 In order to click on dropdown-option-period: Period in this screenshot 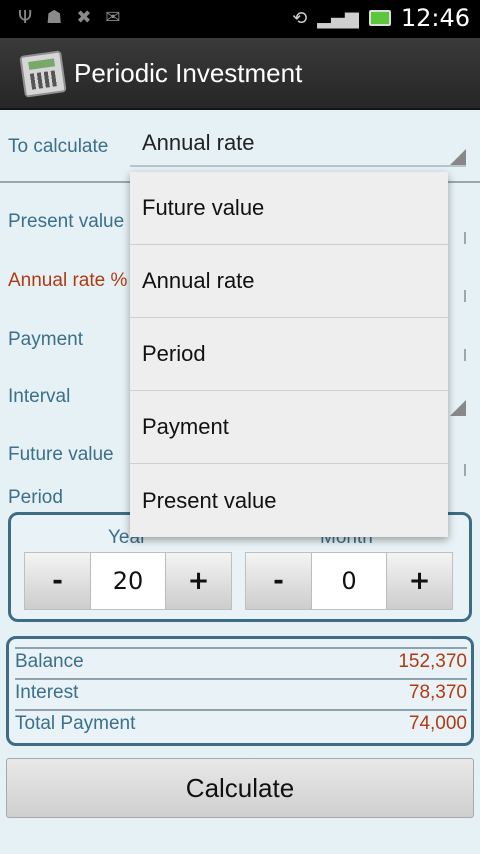, I will do `click(289, 354)`.